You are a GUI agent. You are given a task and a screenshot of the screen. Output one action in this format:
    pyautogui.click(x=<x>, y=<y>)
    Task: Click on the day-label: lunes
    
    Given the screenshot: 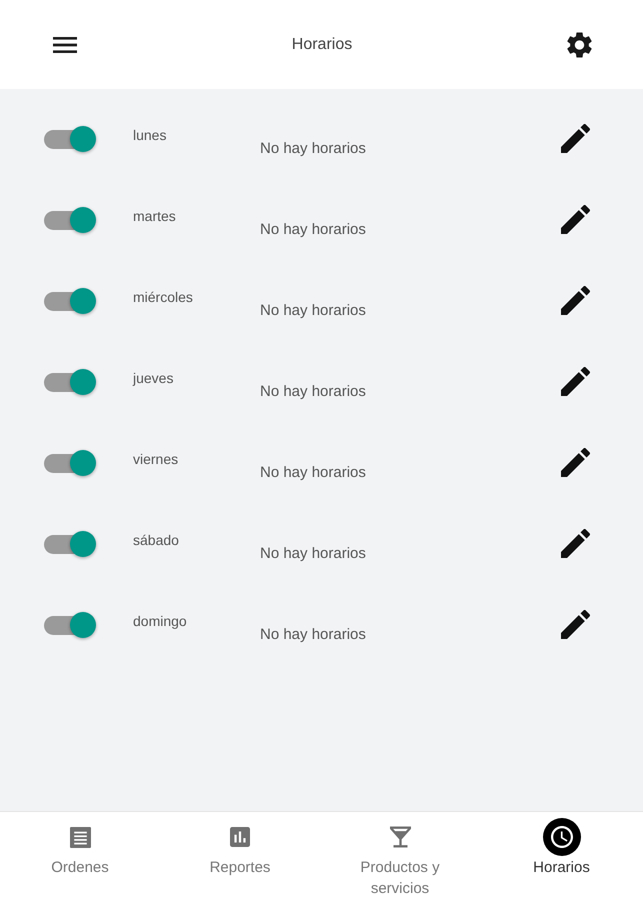 What is the action you would take?
    pyautogui.click(x=149, y=134)
    